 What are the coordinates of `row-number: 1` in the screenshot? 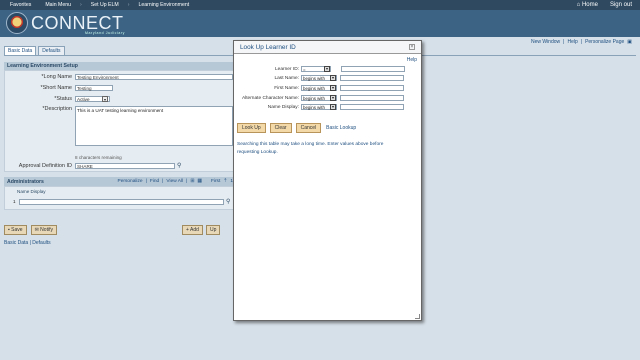 It's located at (14, 201).